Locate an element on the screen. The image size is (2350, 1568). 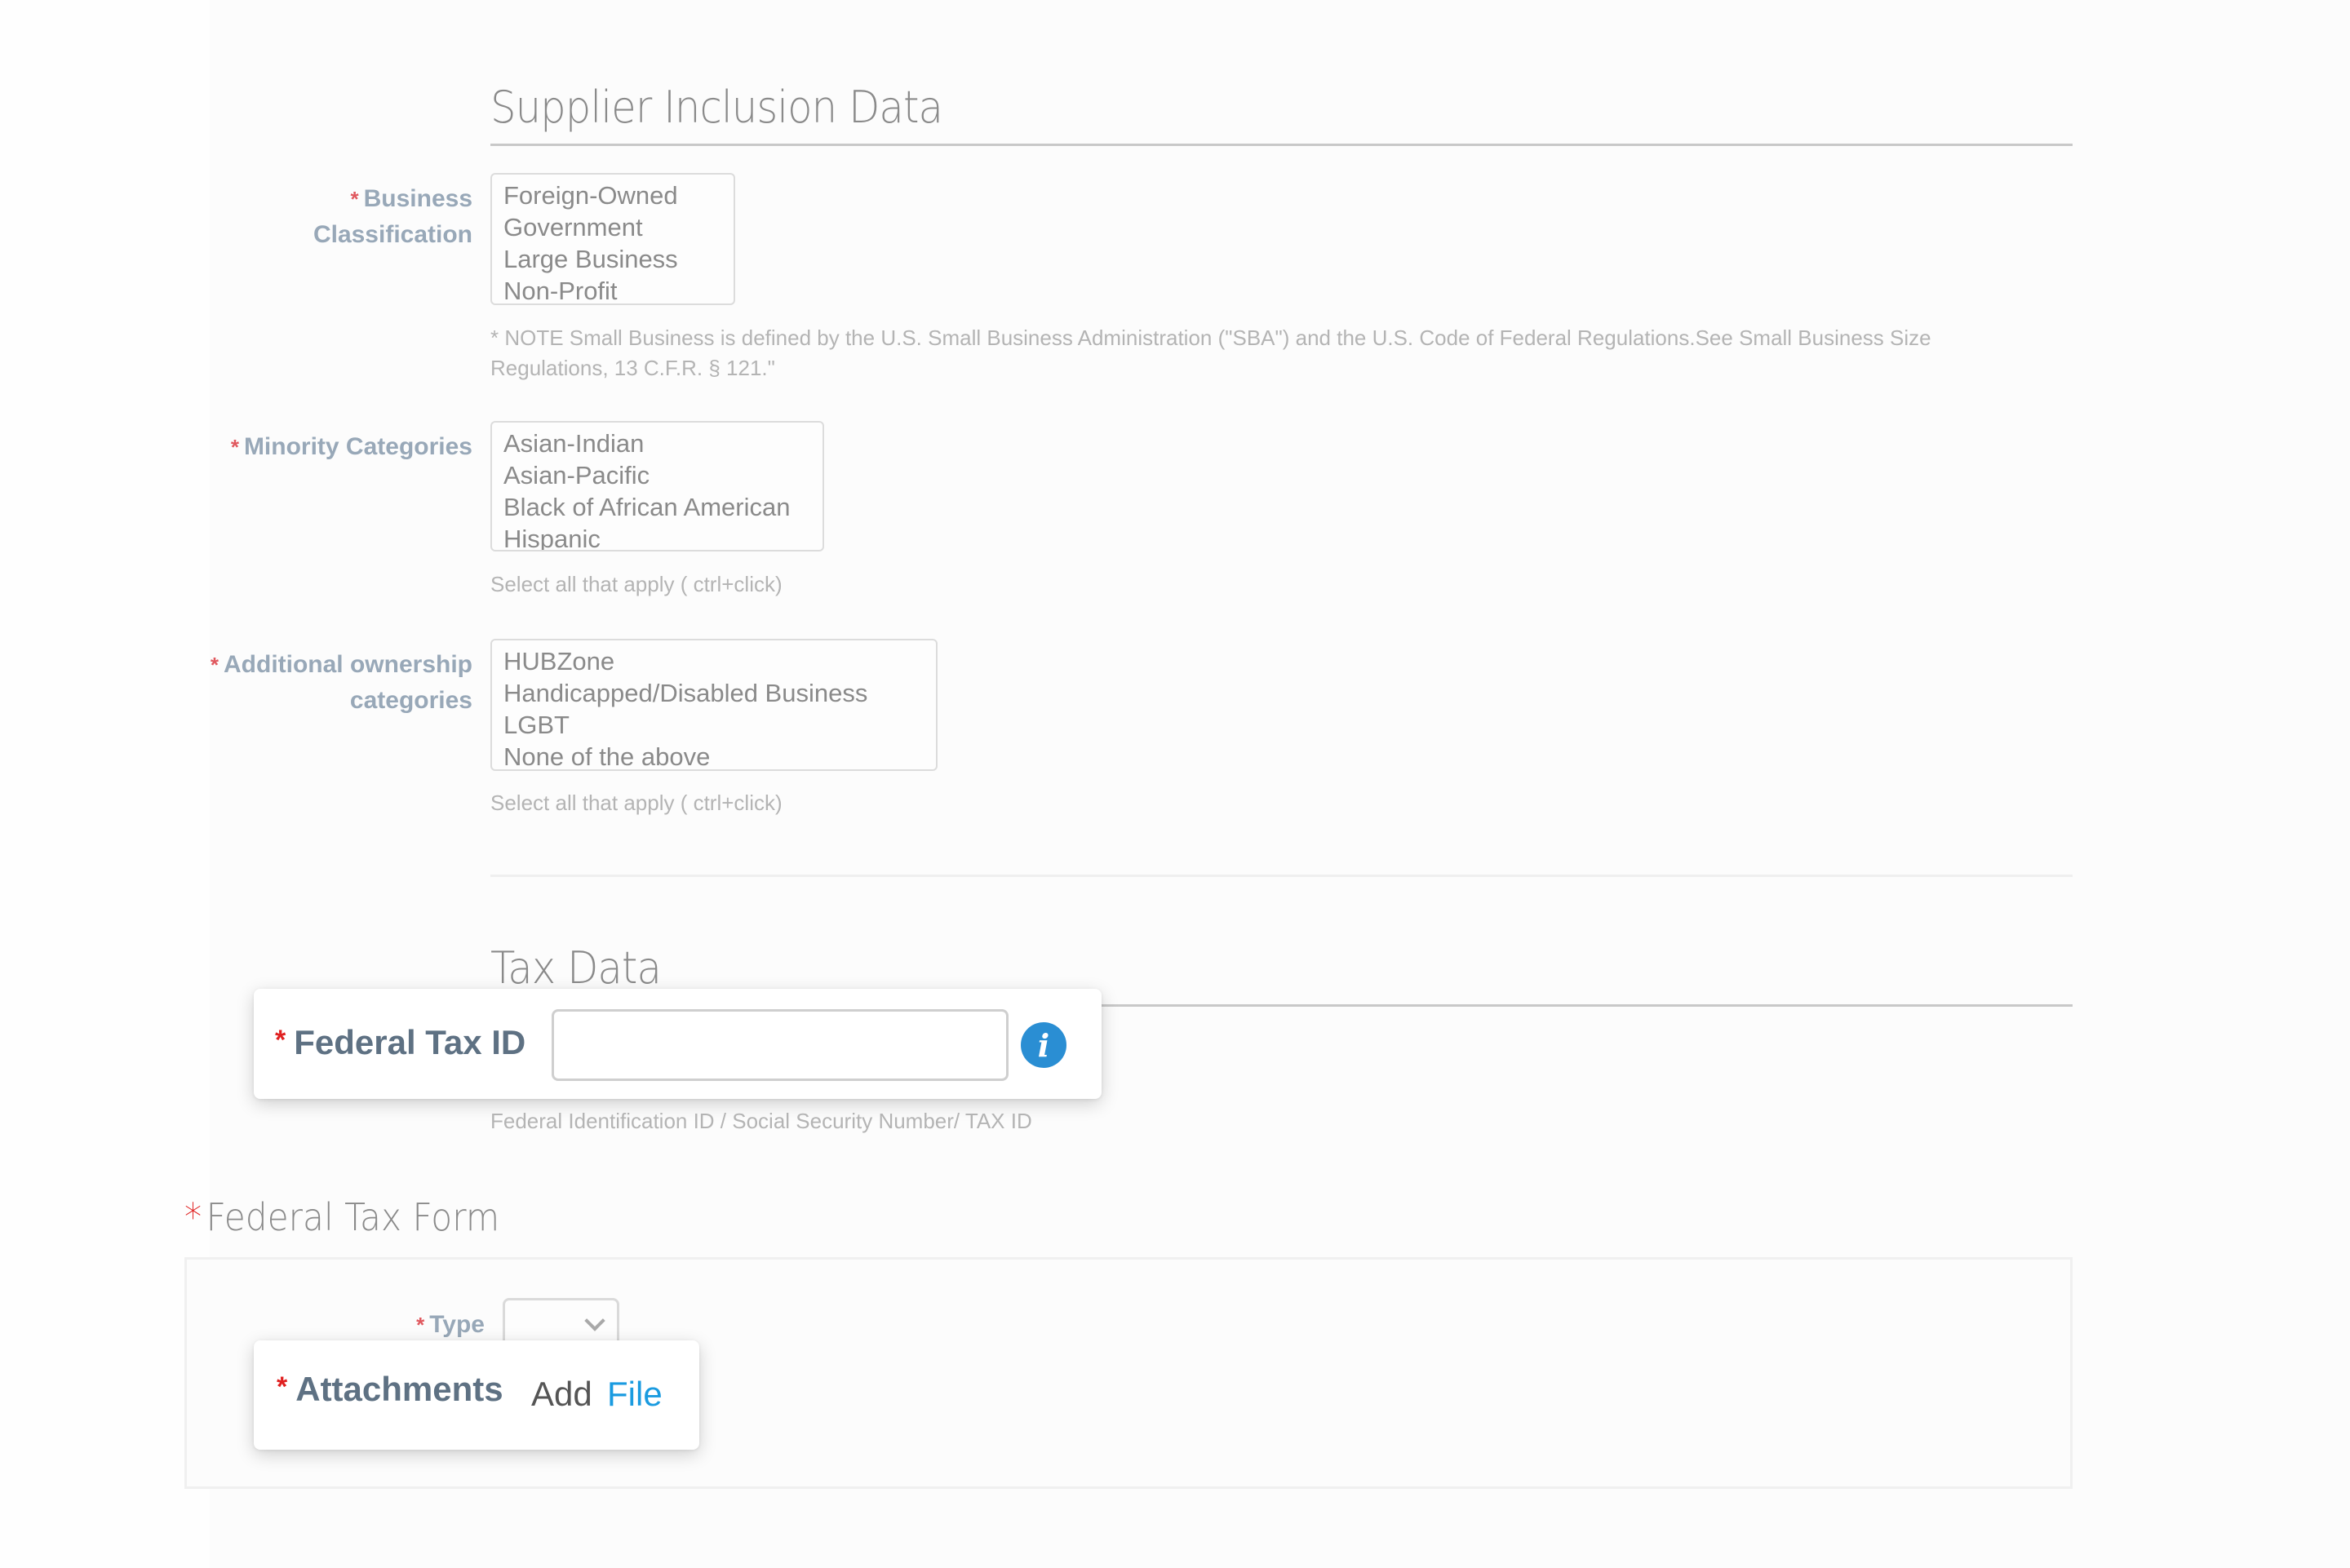
federal-tax-id-label: * Federal Tax ID is located at coordinates (400, 1042).